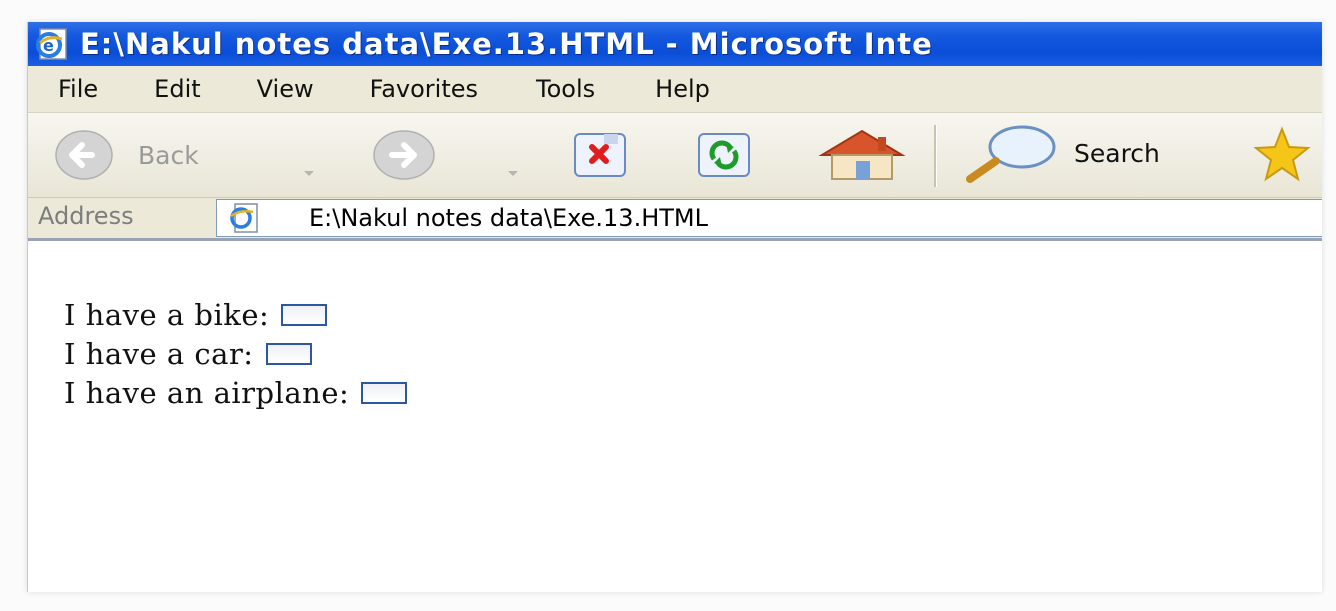 This screenshot has height=611, width=1336. Describe the element at coordinates (86, 216) in the screenshot. I see `address-label: Address` at that location.